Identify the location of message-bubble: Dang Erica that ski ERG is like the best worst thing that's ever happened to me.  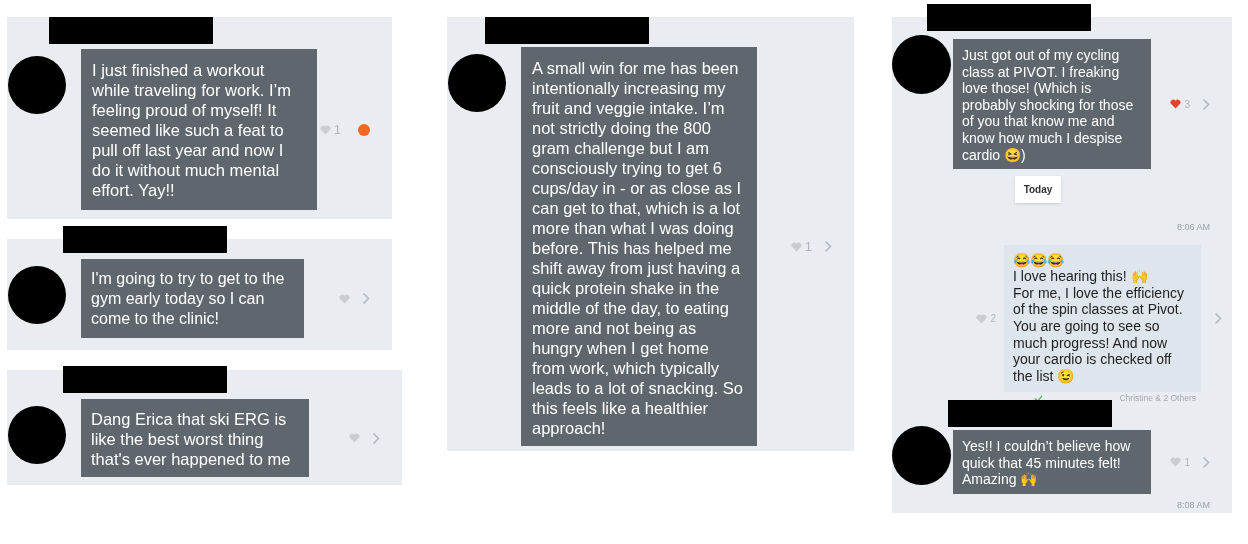
(195, 438).